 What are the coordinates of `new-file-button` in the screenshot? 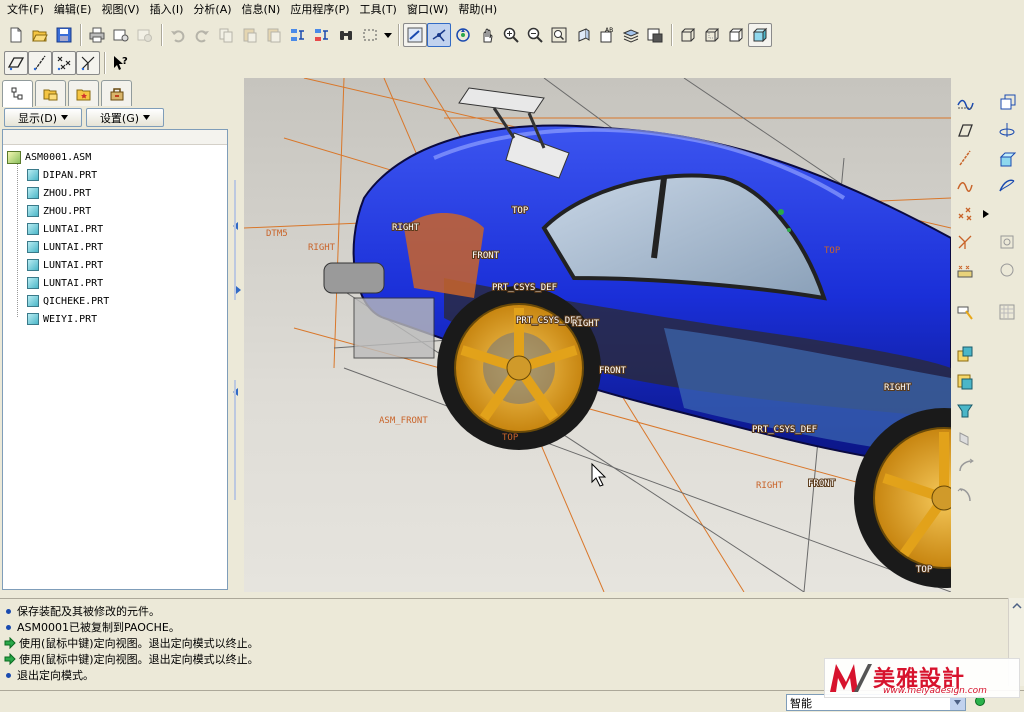 It's located at (16, 35).